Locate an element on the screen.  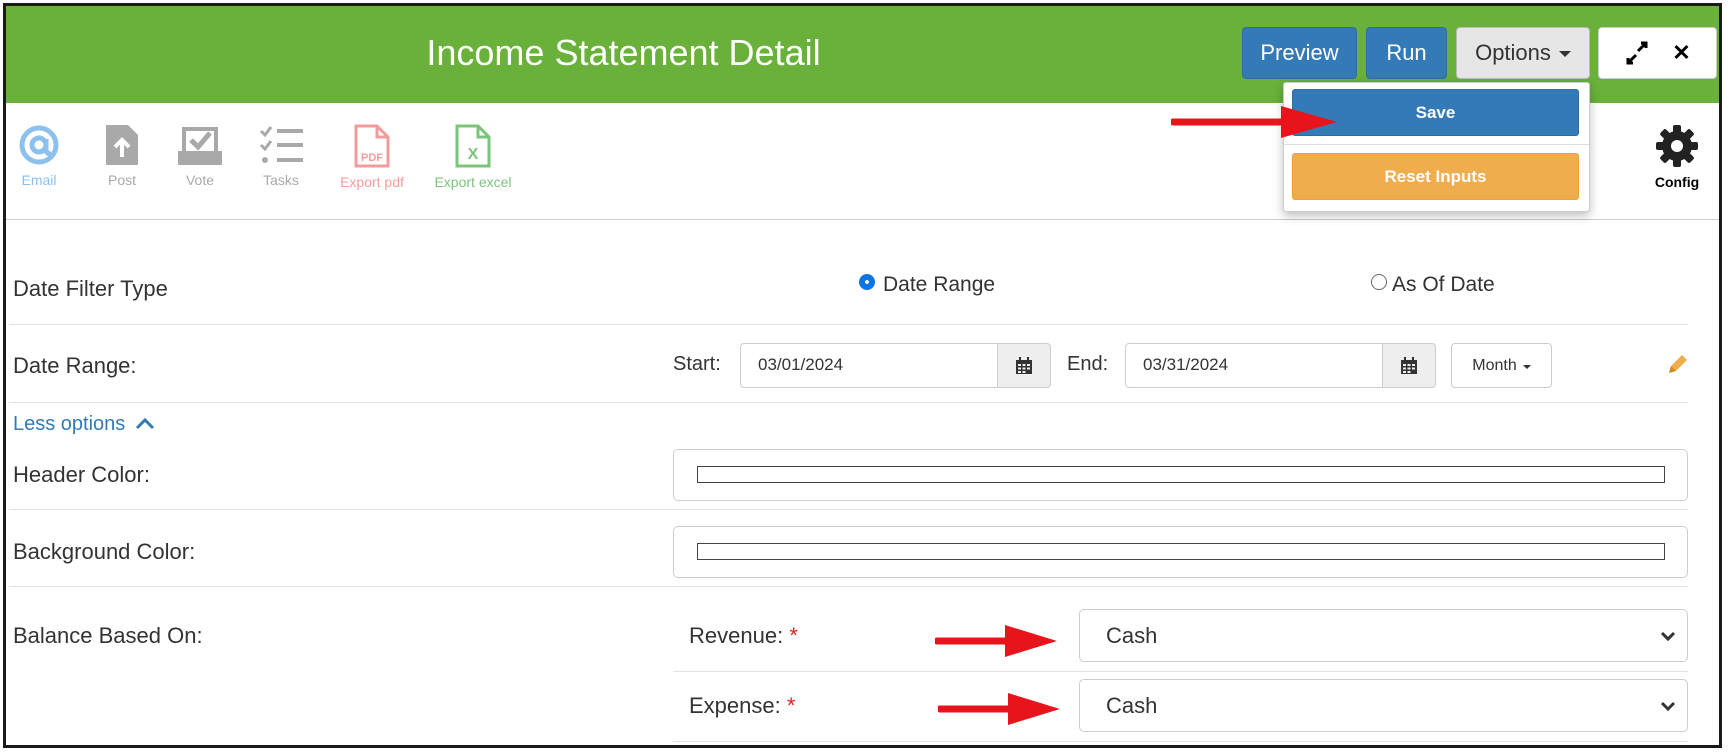
vote-label: Vote is located at coordinates (200, 180).